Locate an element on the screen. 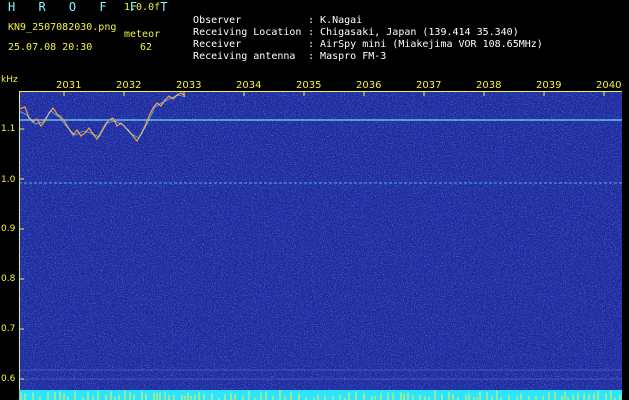 The width and height of the screenshot is (629, 400). freq-tick-label: 0.9 is located at coordinates (8, 229).